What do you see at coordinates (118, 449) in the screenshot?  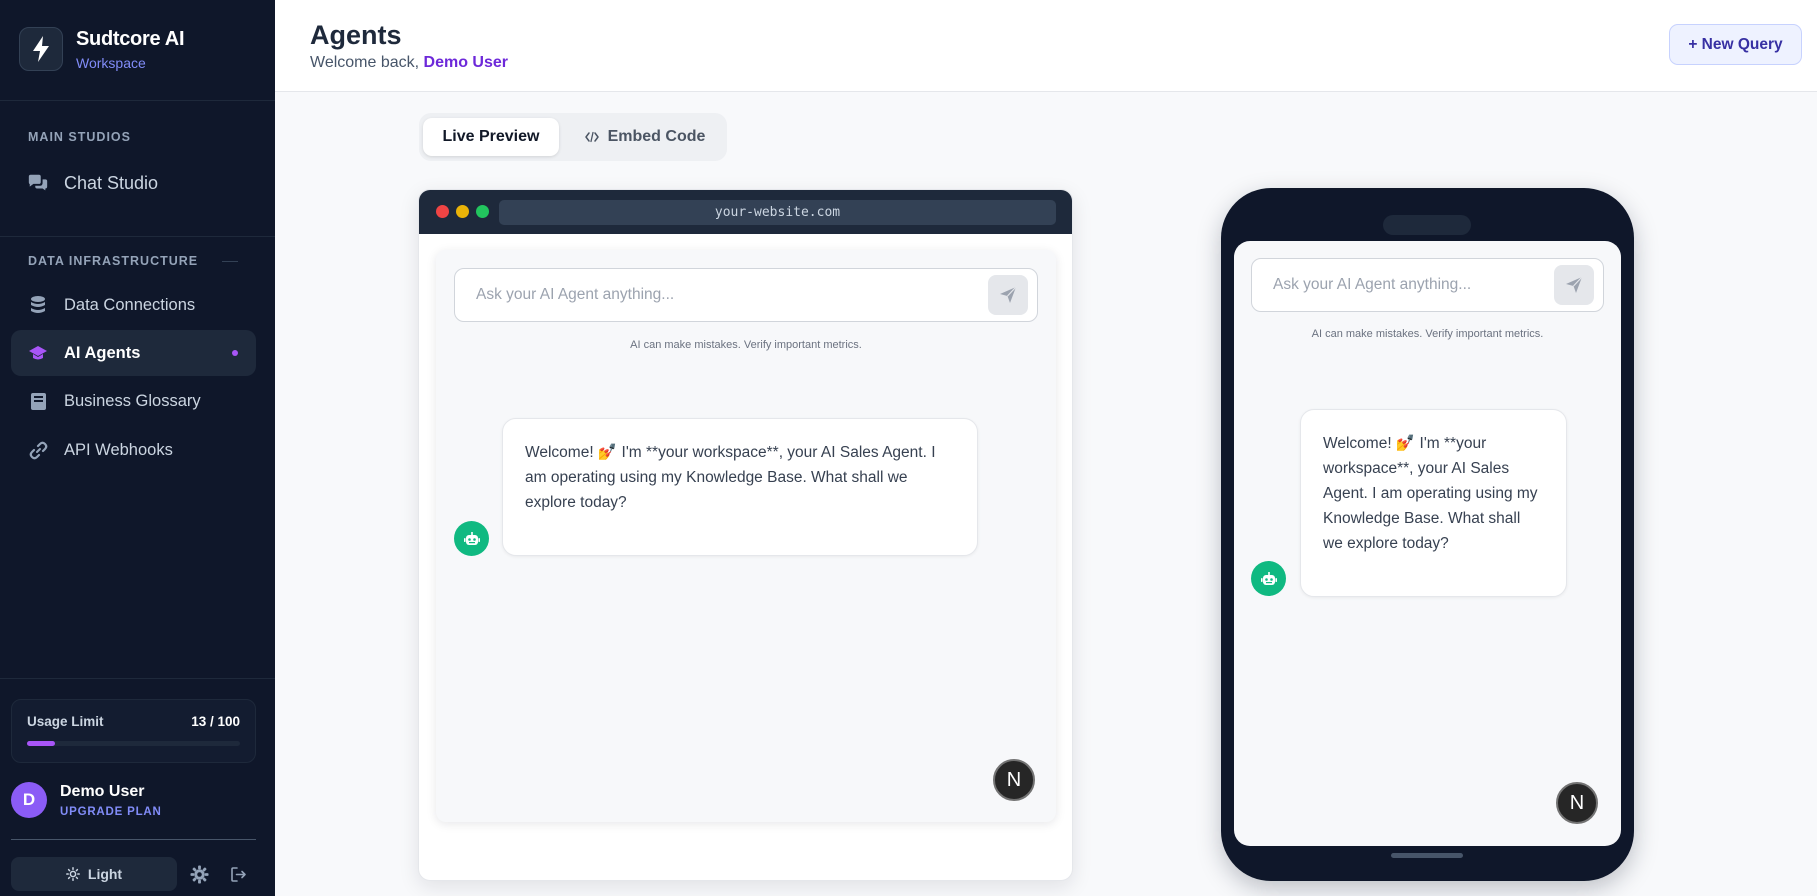 I see `sidebar-item-label: API Webhooks` at bounding box center [118, 449].